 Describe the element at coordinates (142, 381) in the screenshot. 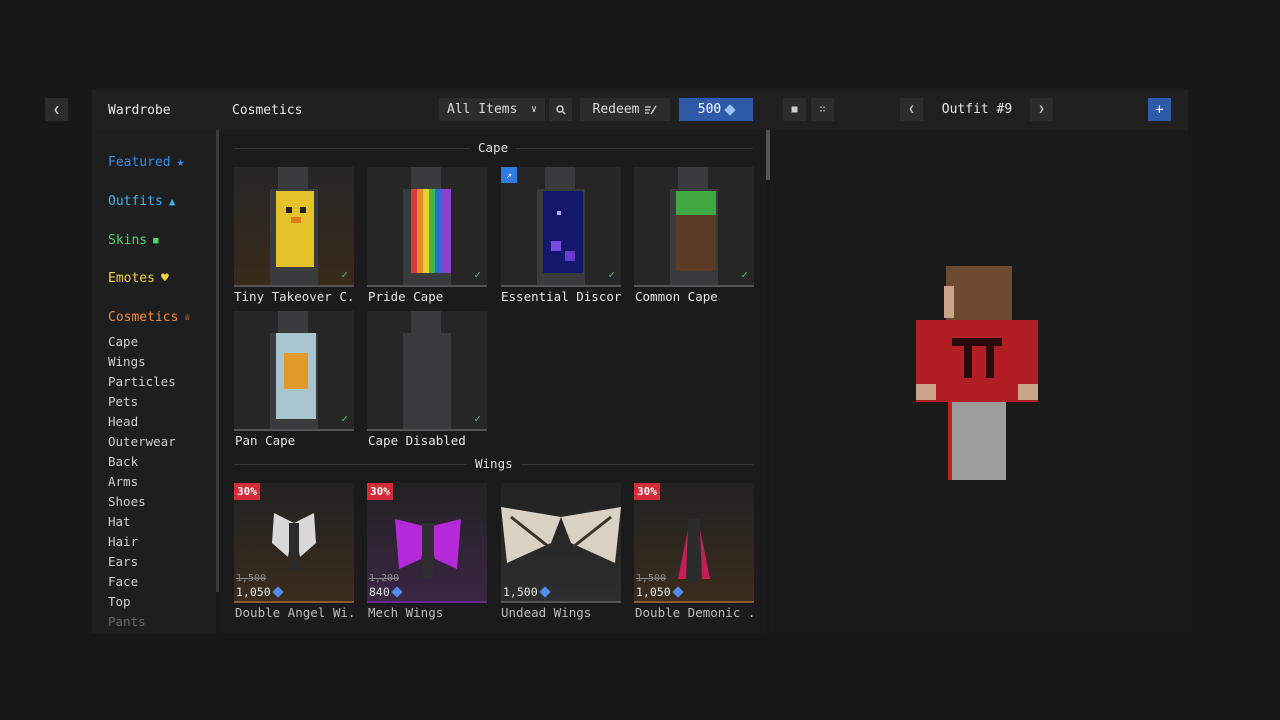

I see `sidebar-subitem-particles: Particles` at that location.